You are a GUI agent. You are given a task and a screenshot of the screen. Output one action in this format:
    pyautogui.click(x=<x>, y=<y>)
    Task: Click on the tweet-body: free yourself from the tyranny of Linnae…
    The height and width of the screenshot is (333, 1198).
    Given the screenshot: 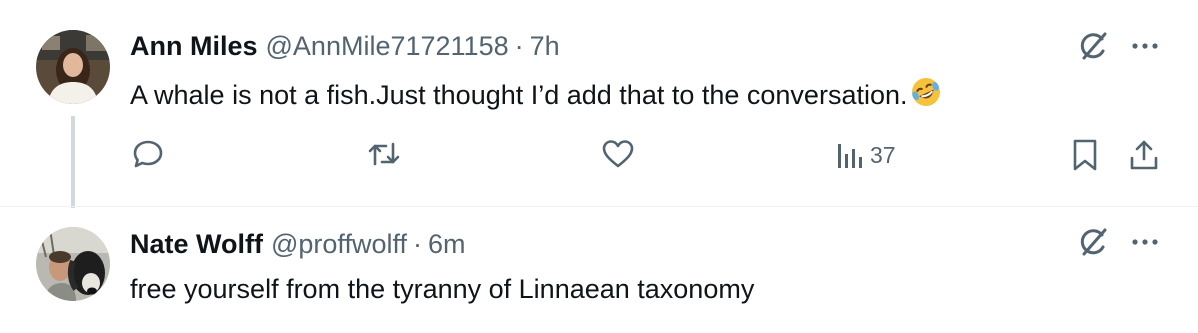 What is the action you would take?
    pyautogui.click(x=442, y=289)
    